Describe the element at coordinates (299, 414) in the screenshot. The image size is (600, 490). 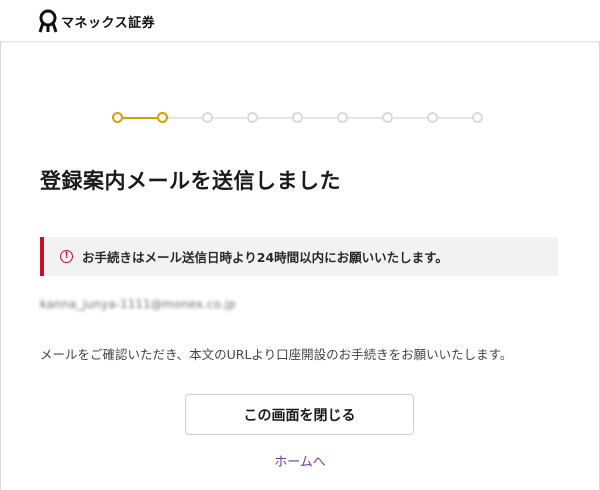
I see `close-screen-button: この画面を閉じる` at that location.